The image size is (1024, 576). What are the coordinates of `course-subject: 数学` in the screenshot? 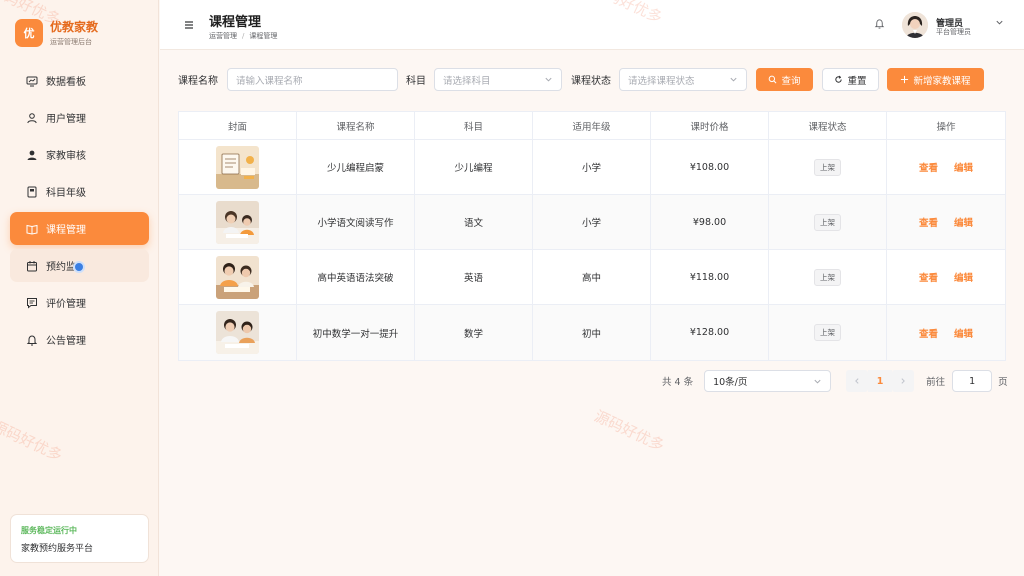 It's located at (474, 332).